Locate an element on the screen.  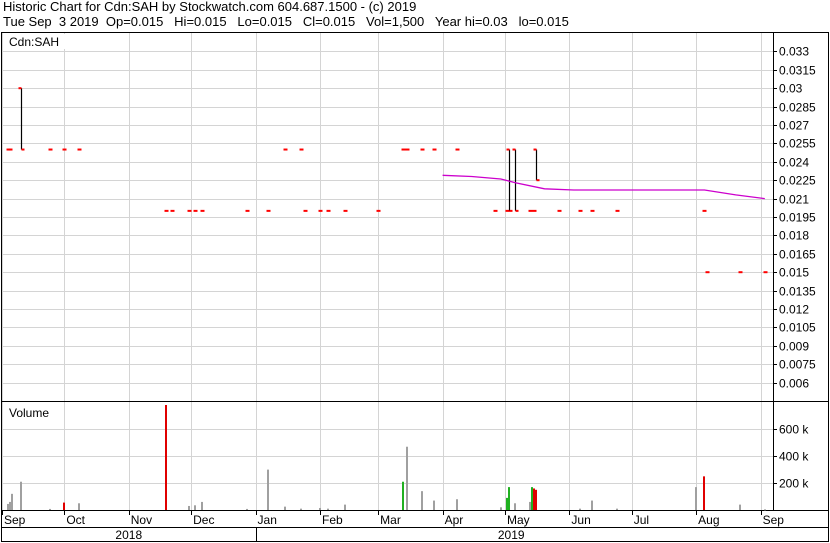
x-month-label: Aug is located at coordinates (708, 520).